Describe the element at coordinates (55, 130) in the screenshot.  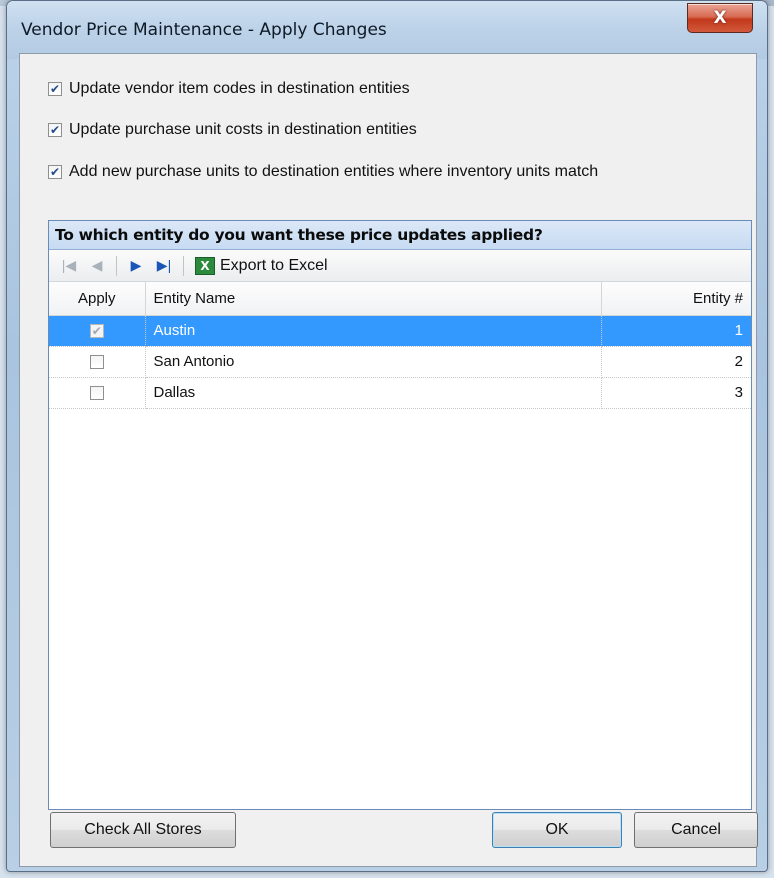
I see `checkbox-update-unit-costs: ✔` at that location.